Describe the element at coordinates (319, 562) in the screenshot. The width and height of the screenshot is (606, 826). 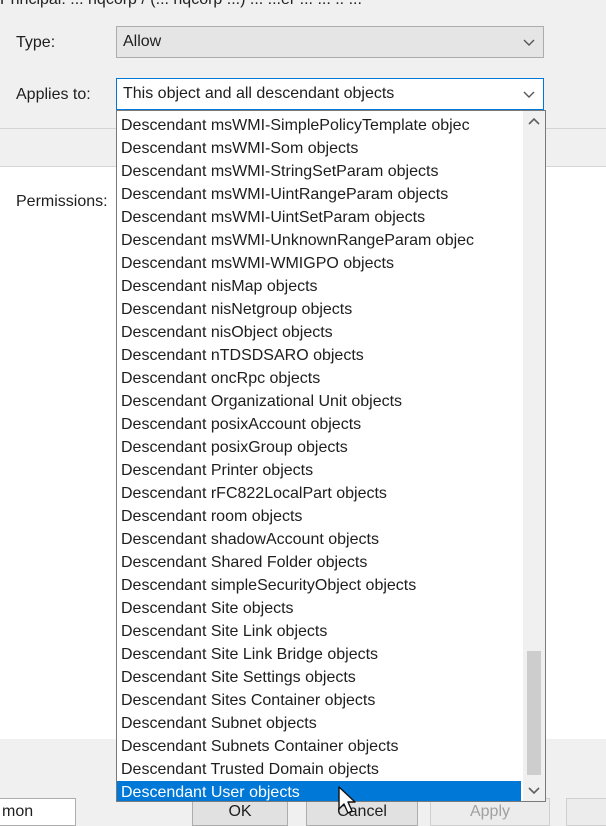
I see `dropdown-item: Descendant Shared Folder objects` at that location.